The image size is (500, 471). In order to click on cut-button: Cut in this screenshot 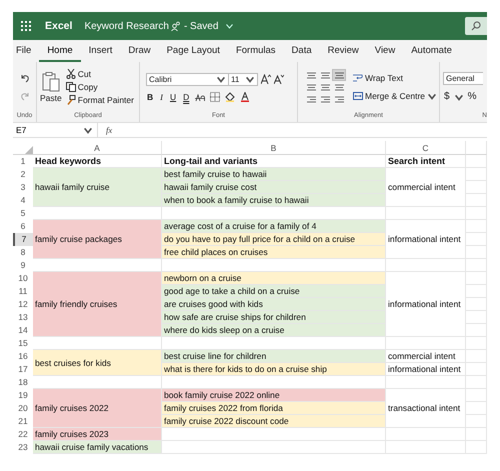, I will do `click(100, 74)`.